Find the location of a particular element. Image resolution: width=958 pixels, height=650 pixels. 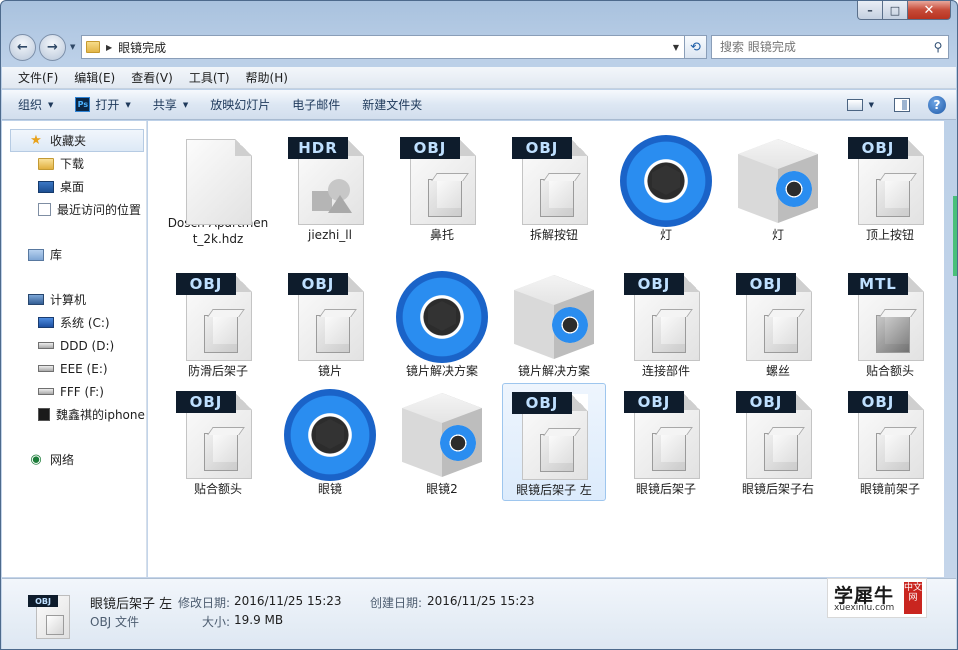

file-name: 连接部件 is located at coordinates (665, 371).